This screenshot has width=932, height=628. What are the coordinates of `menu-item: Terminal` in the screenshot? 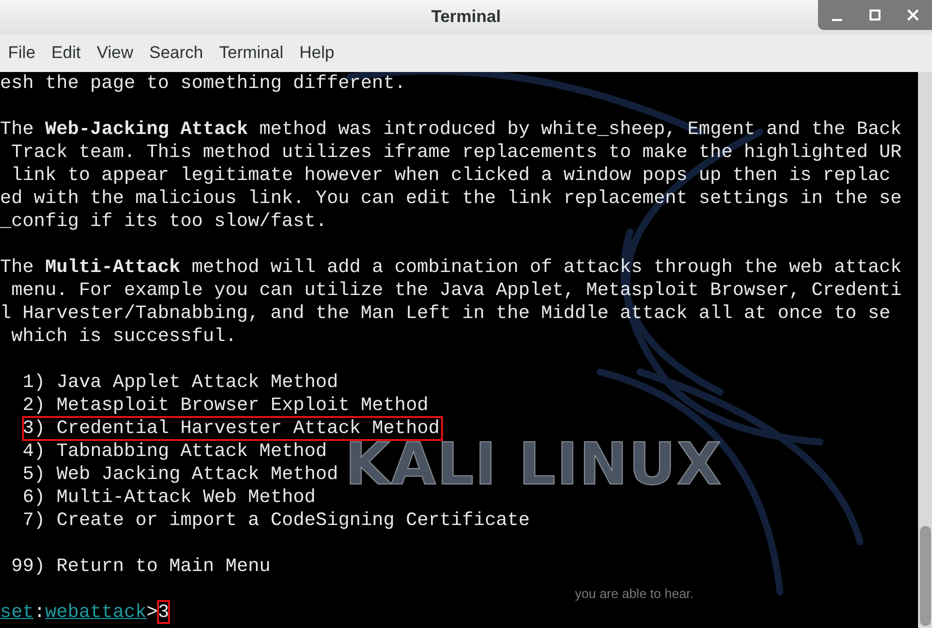 It's located at (251, 53).